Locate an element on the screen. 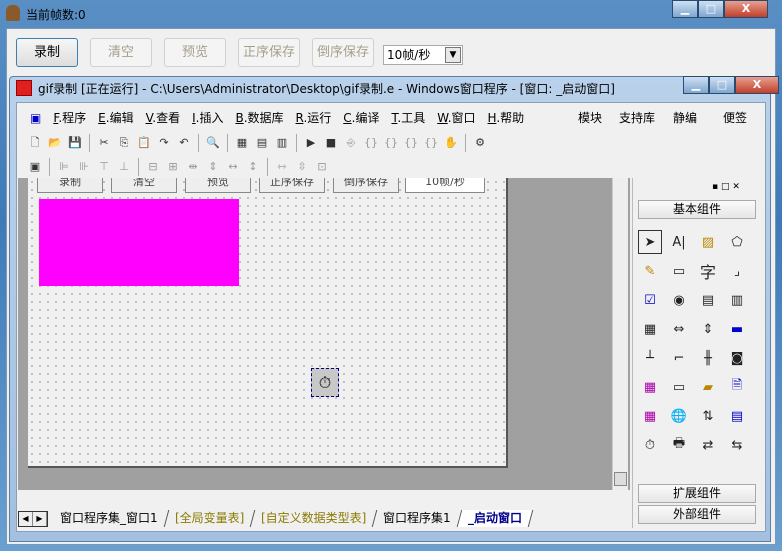 This screenshot has width=782, height=551. slider-icon: ╫ is located at coordinates (708, 358).